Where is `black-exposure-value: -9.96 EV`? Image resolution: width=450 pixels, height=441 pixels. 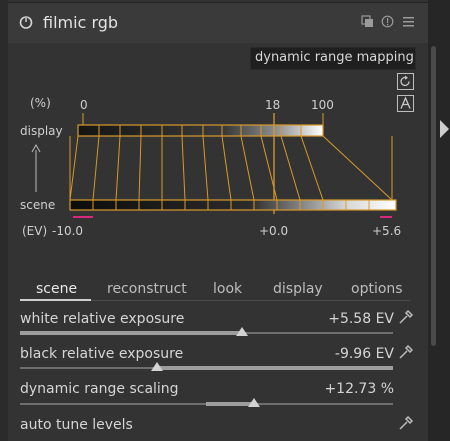
black-exposure-value: -9.96 EV is located at coordinates (364, 354).